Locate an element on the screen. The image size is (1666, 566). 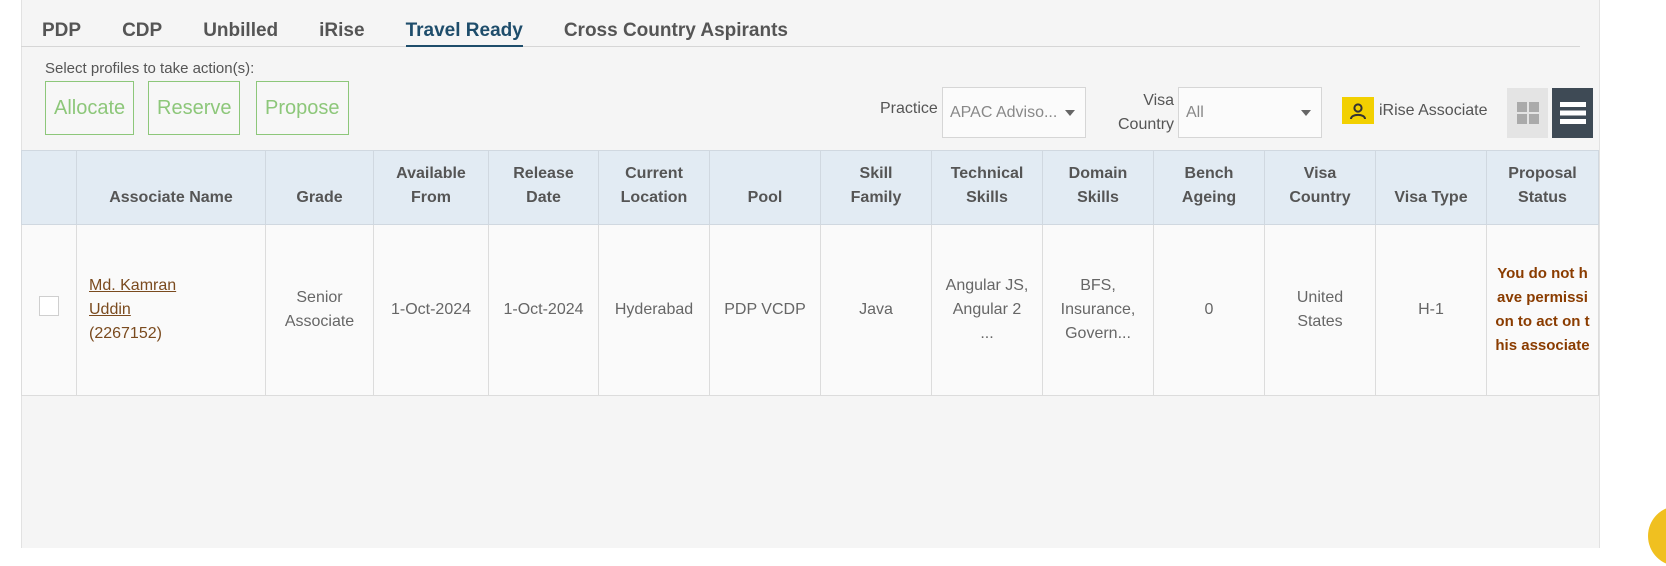
header-visa-type: Visa Type is located at coordinates (1431, 187).